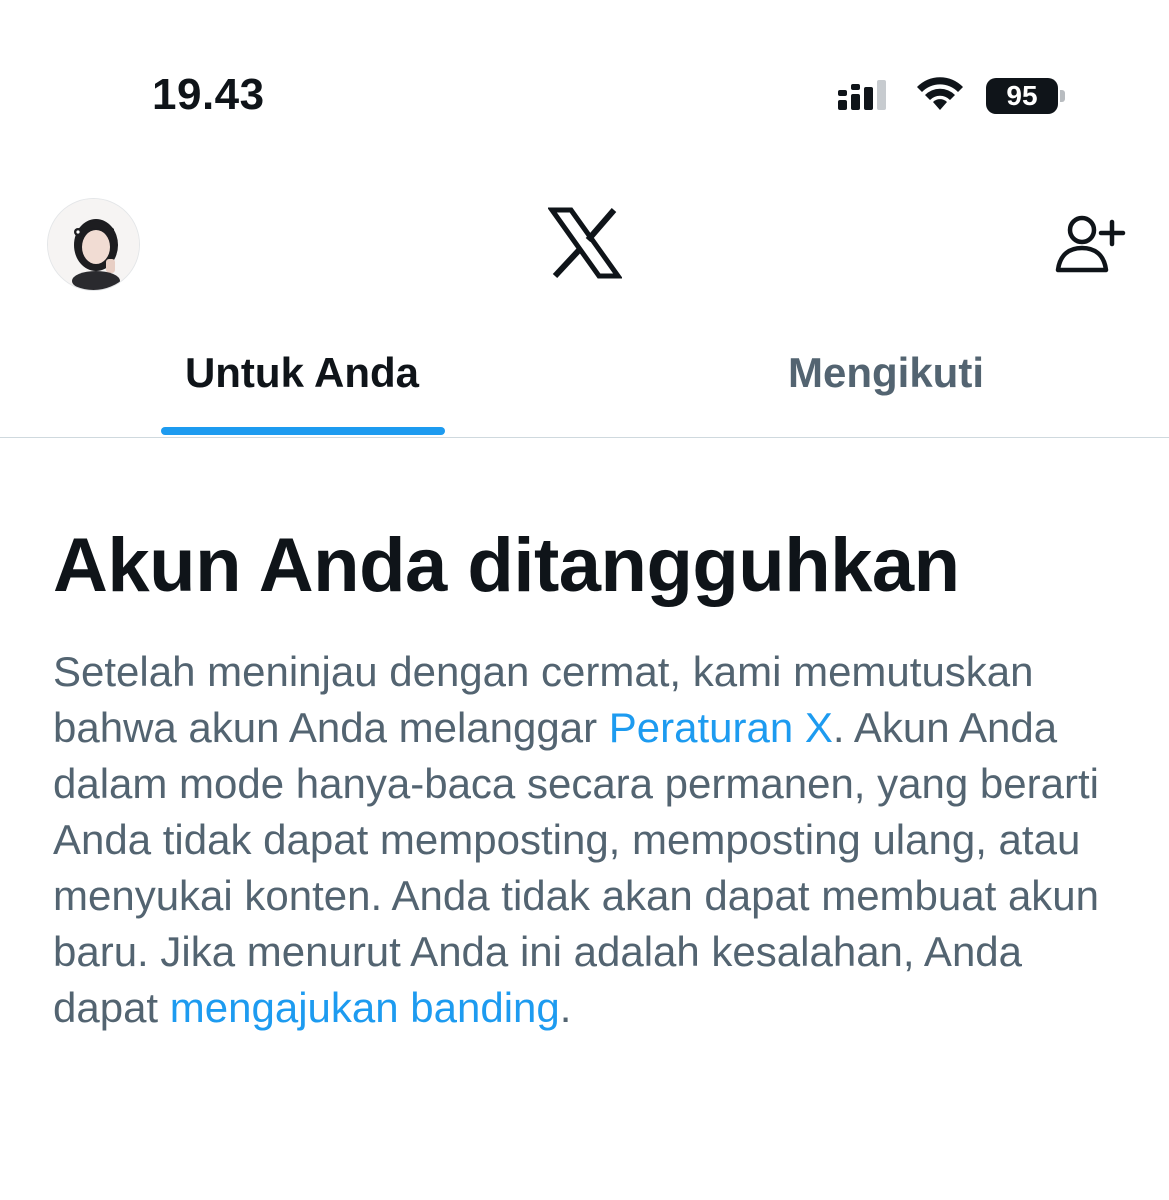  What do you see at coordinates (862, 95) in the screenshot?
I see `cellular-signal-icon` at bounding box center [862, 95].